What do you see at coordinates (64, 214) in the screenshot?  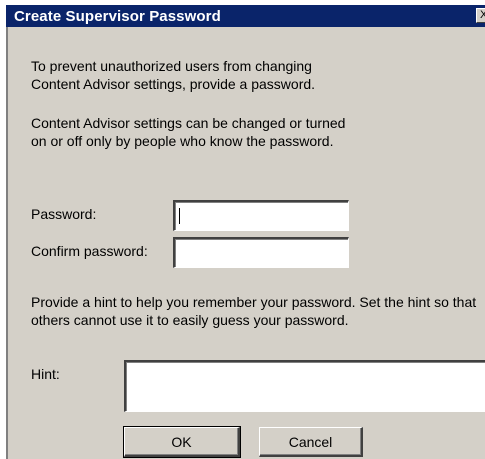 I see `password-label: Password:` at bounding box center [64, 214].